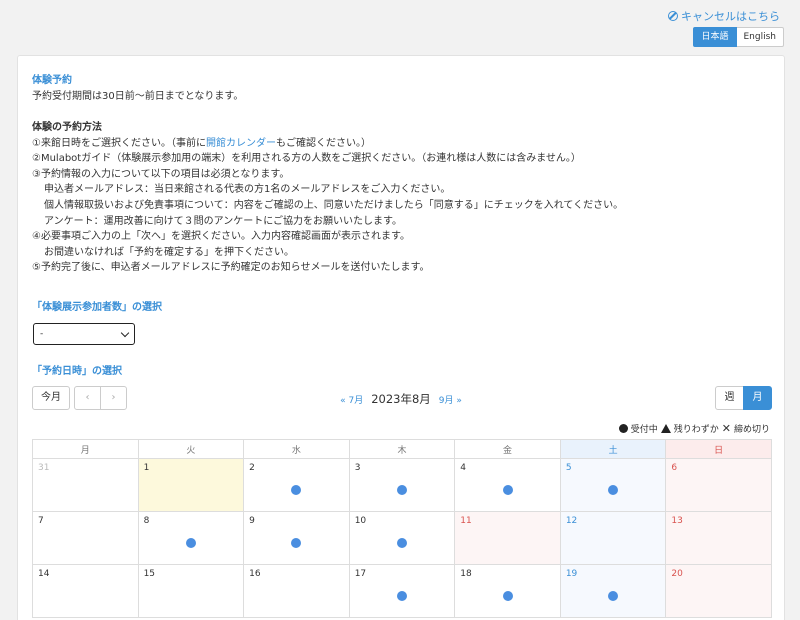  I want to click on participants-title: 「体験展示参加者数」の選択, so click(97, 307).